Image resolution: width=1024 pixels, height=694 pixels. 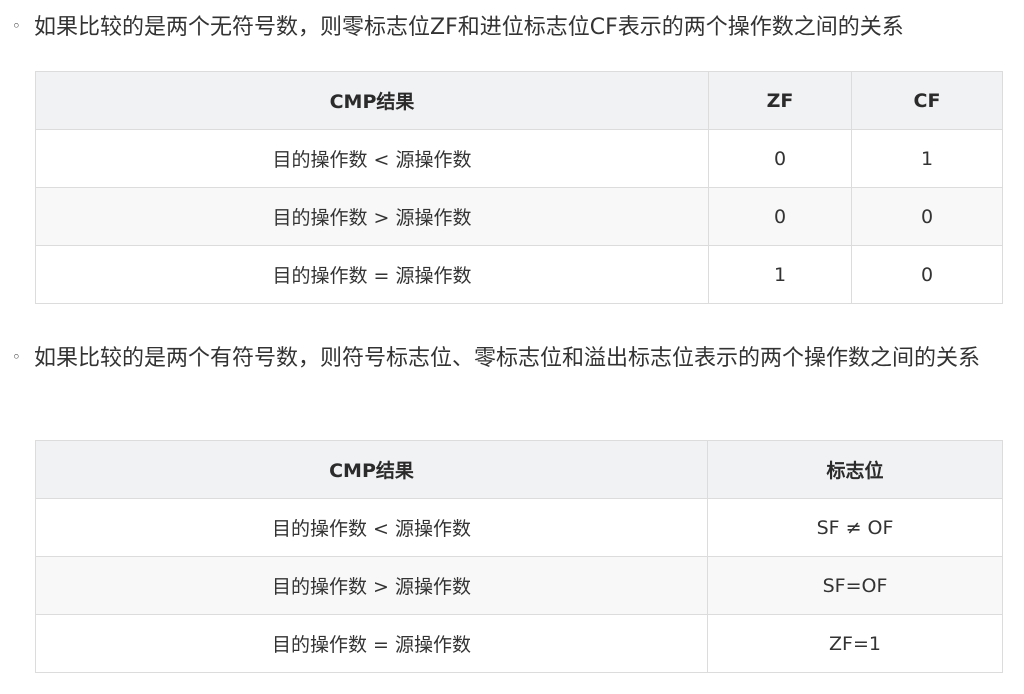 What do you see at coordinates (855, 643) in the screenshot?
I see `flags-cell: ZF=1` at bounding box center [855, 643].